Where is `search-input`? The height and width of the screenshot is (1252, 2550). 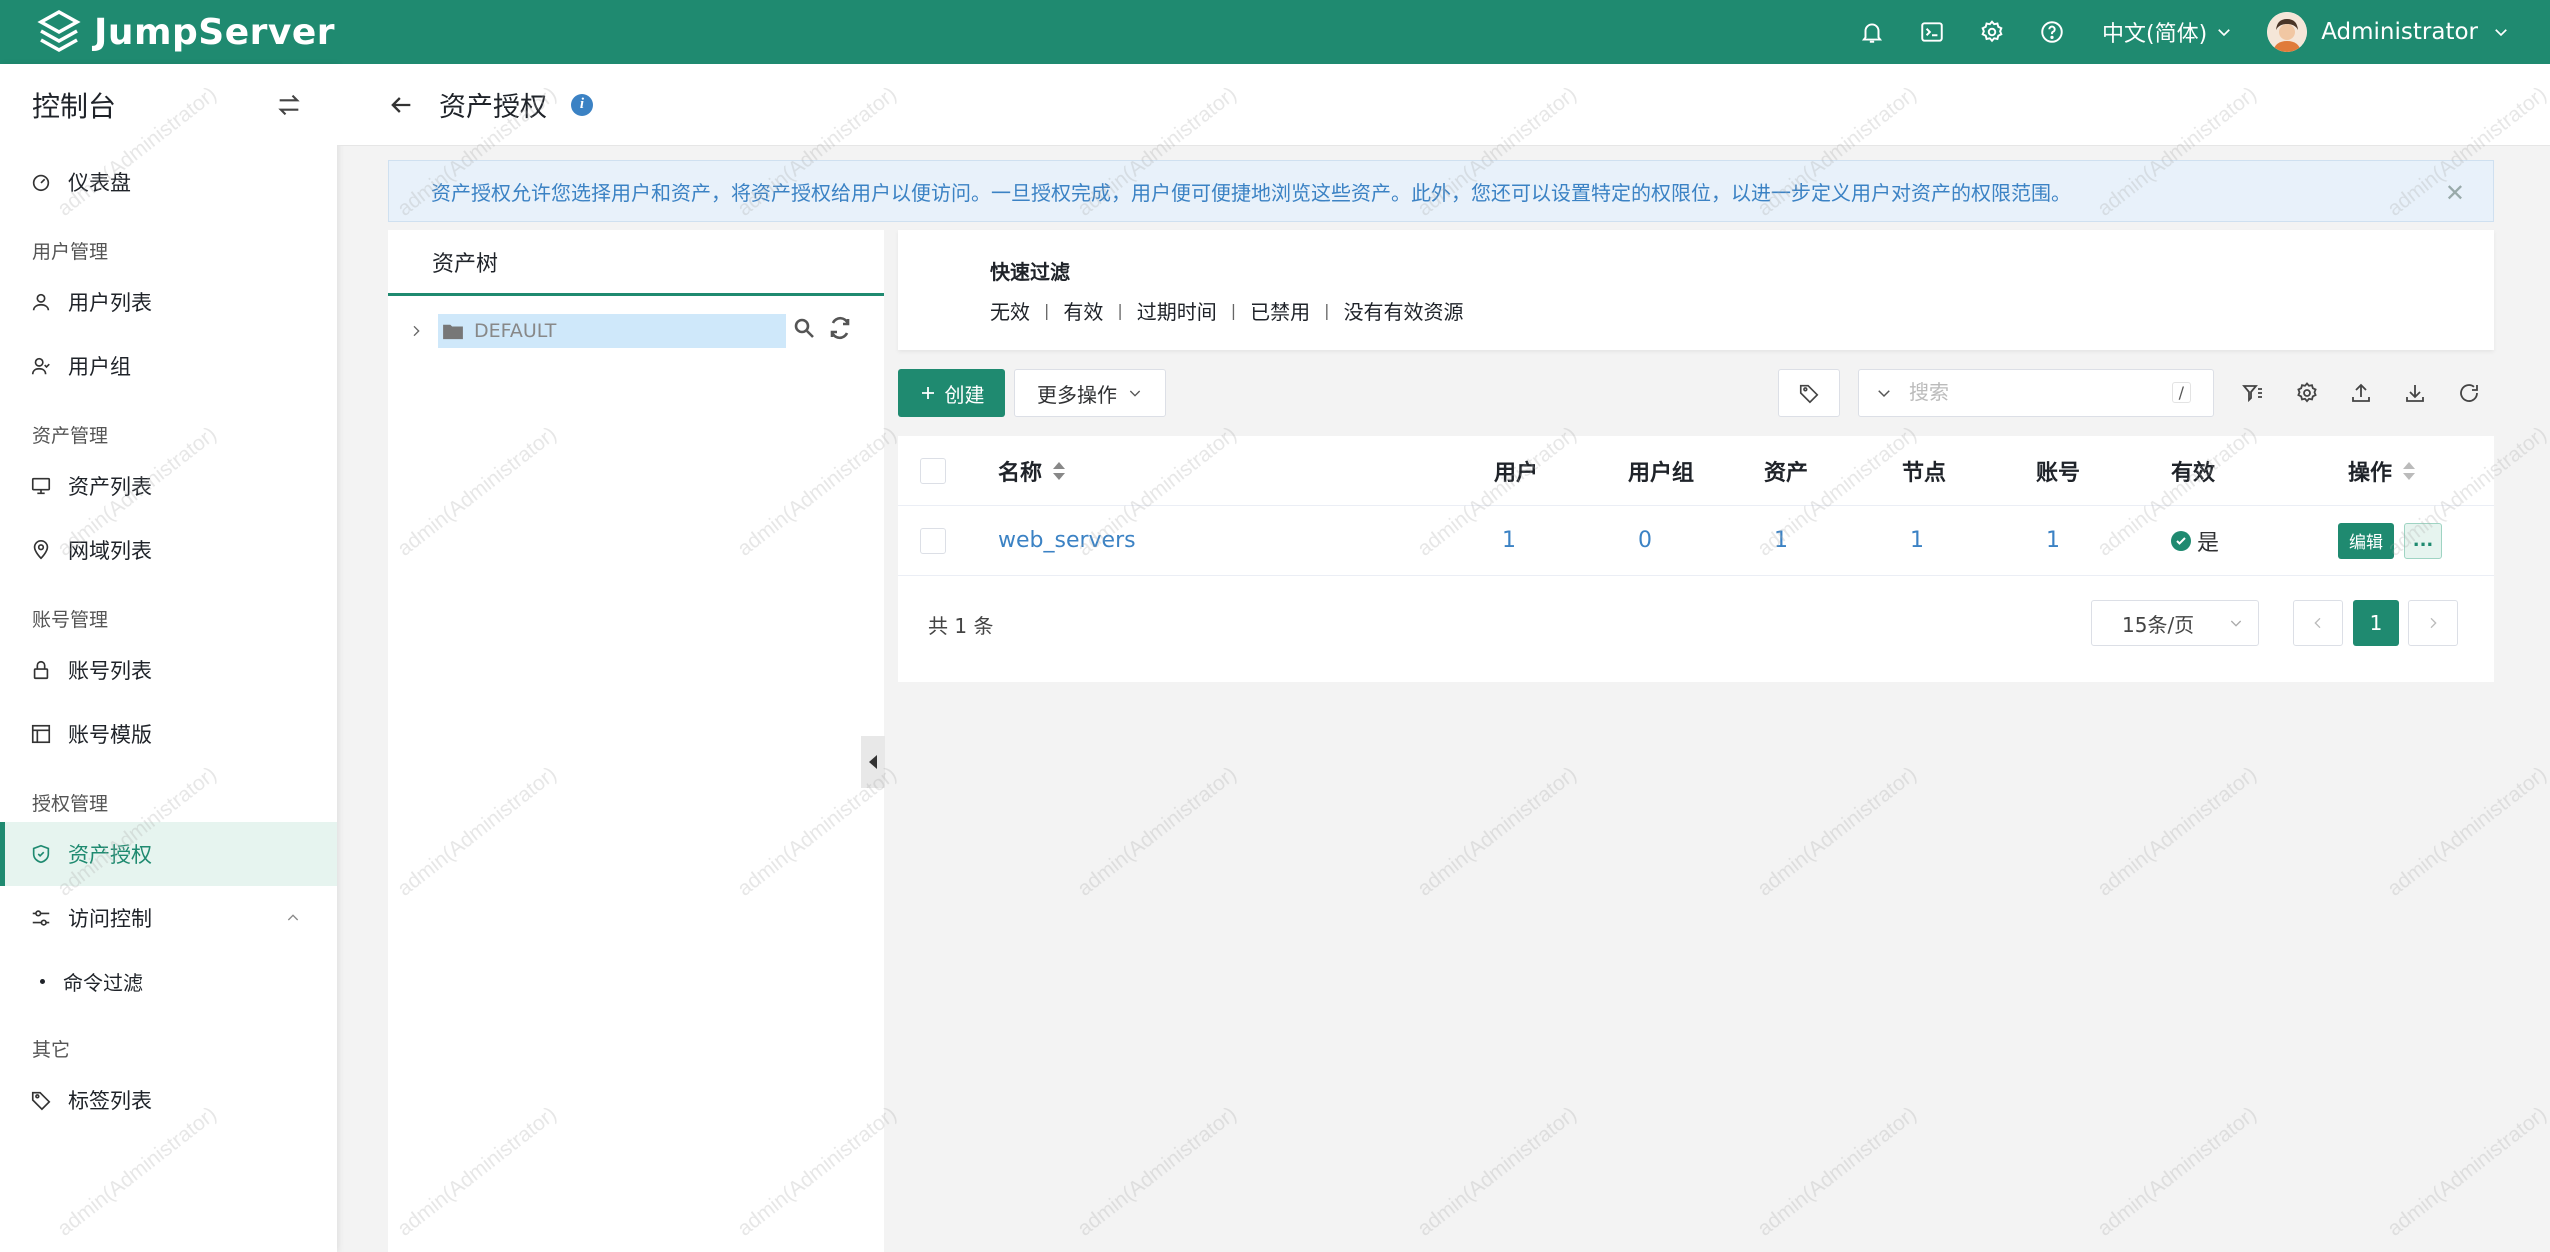 search-input is located at coordinates (2034, 393).